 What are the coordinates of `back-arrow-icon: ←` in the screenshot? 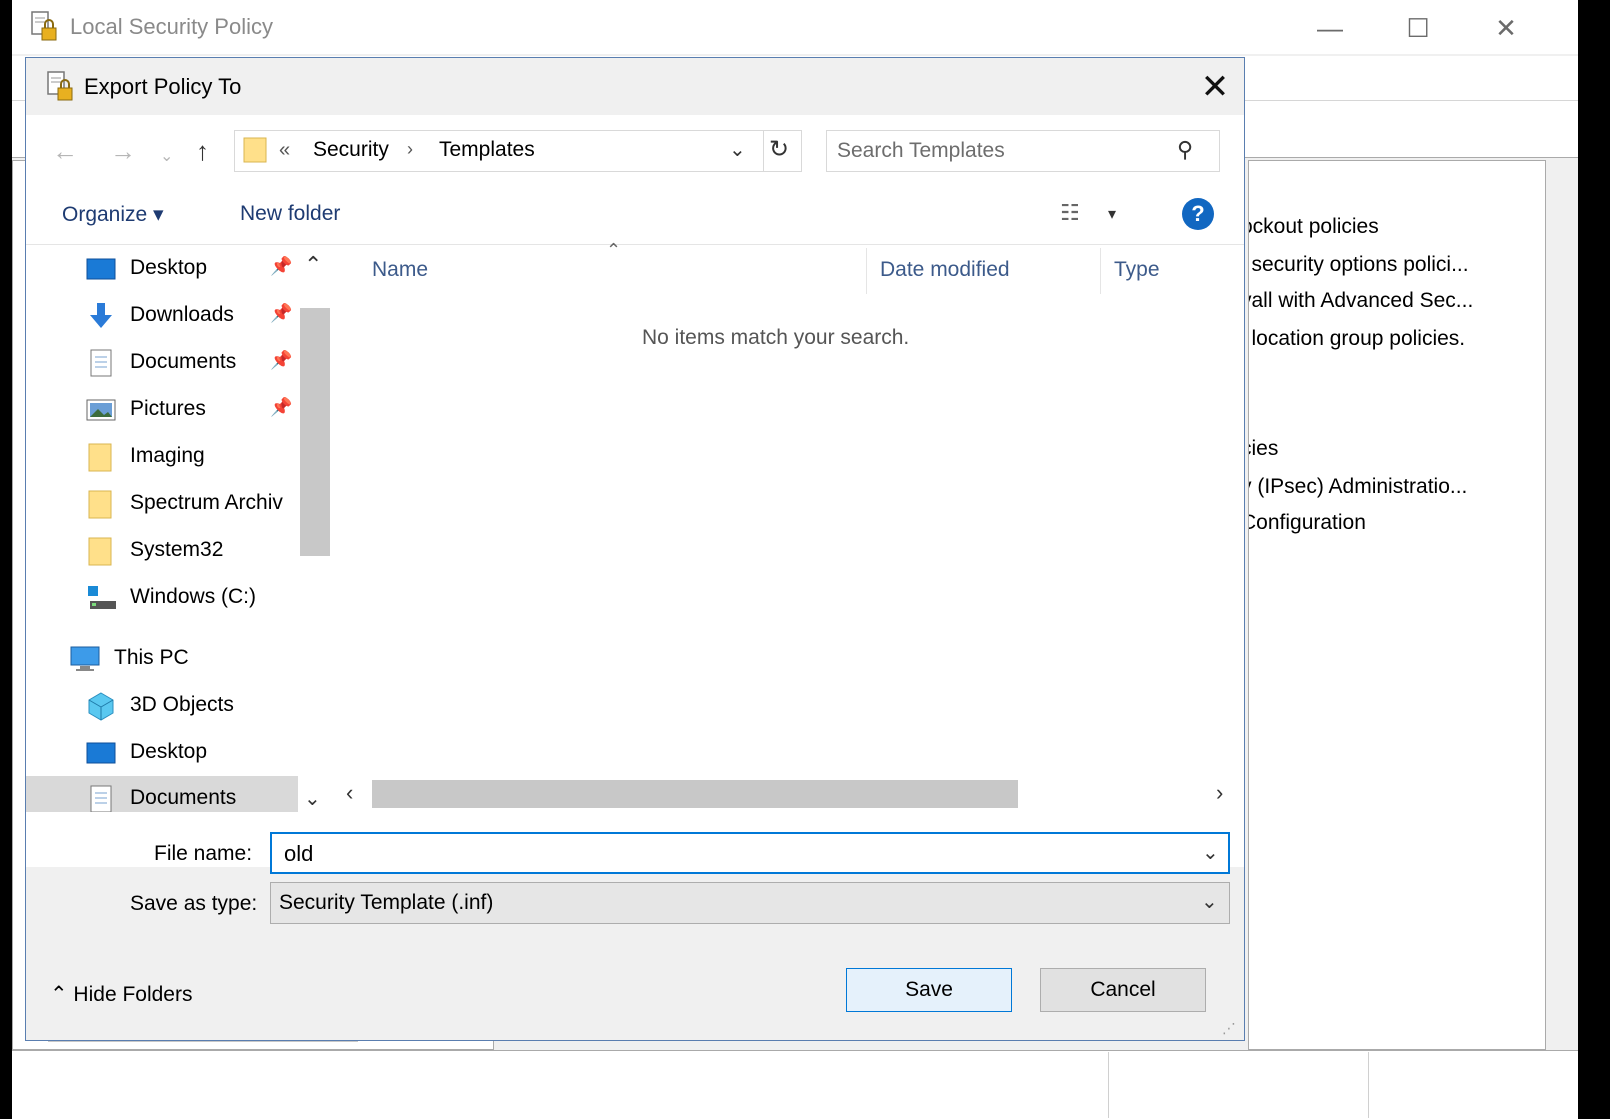 It's located at (65, 151).